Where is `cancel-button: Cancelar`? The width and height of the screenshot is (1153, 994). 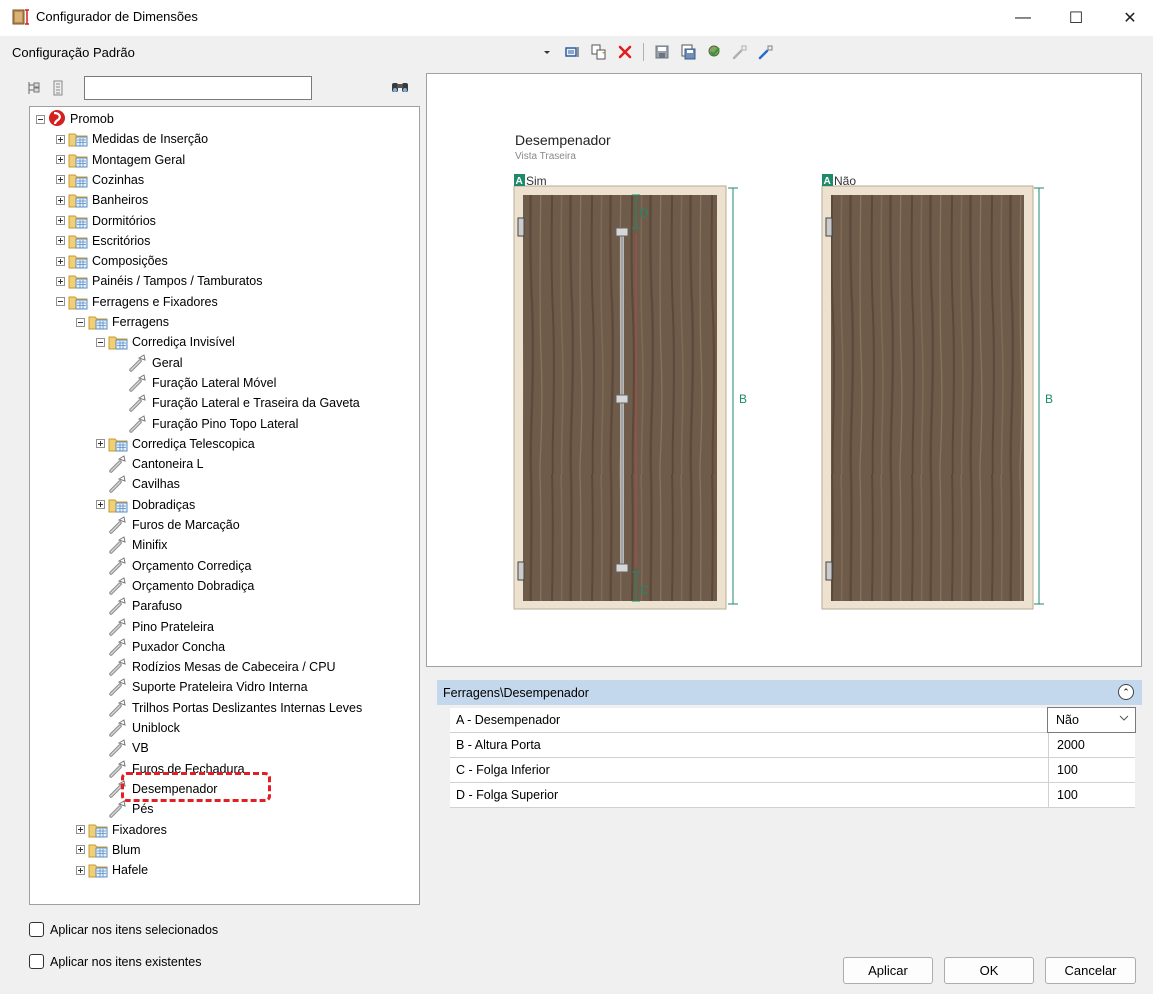 cancel-button: Cancelar is located at coordinates (1090, 970).